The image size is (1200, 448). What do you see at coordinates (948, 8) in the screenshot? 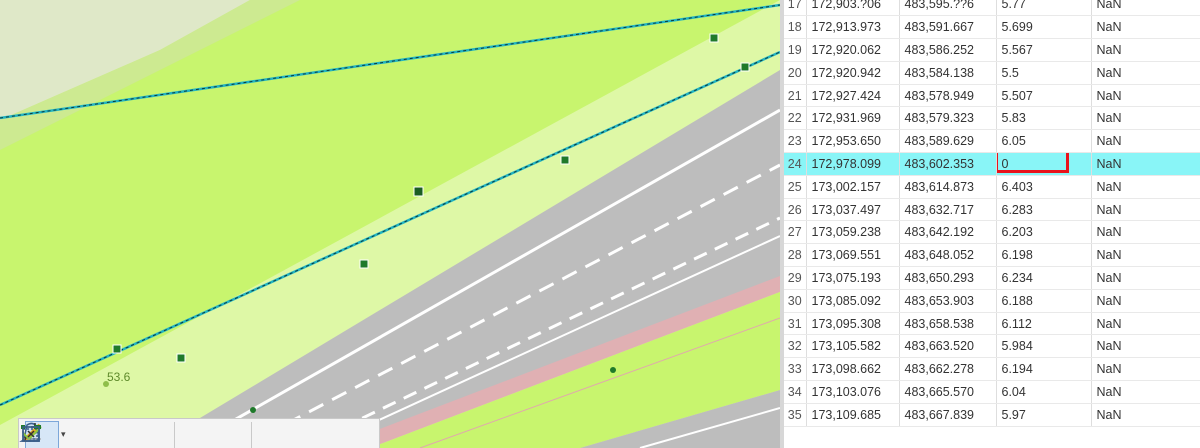
I see `y-cell: 483,595.??6` at bounding box center [948, 8].